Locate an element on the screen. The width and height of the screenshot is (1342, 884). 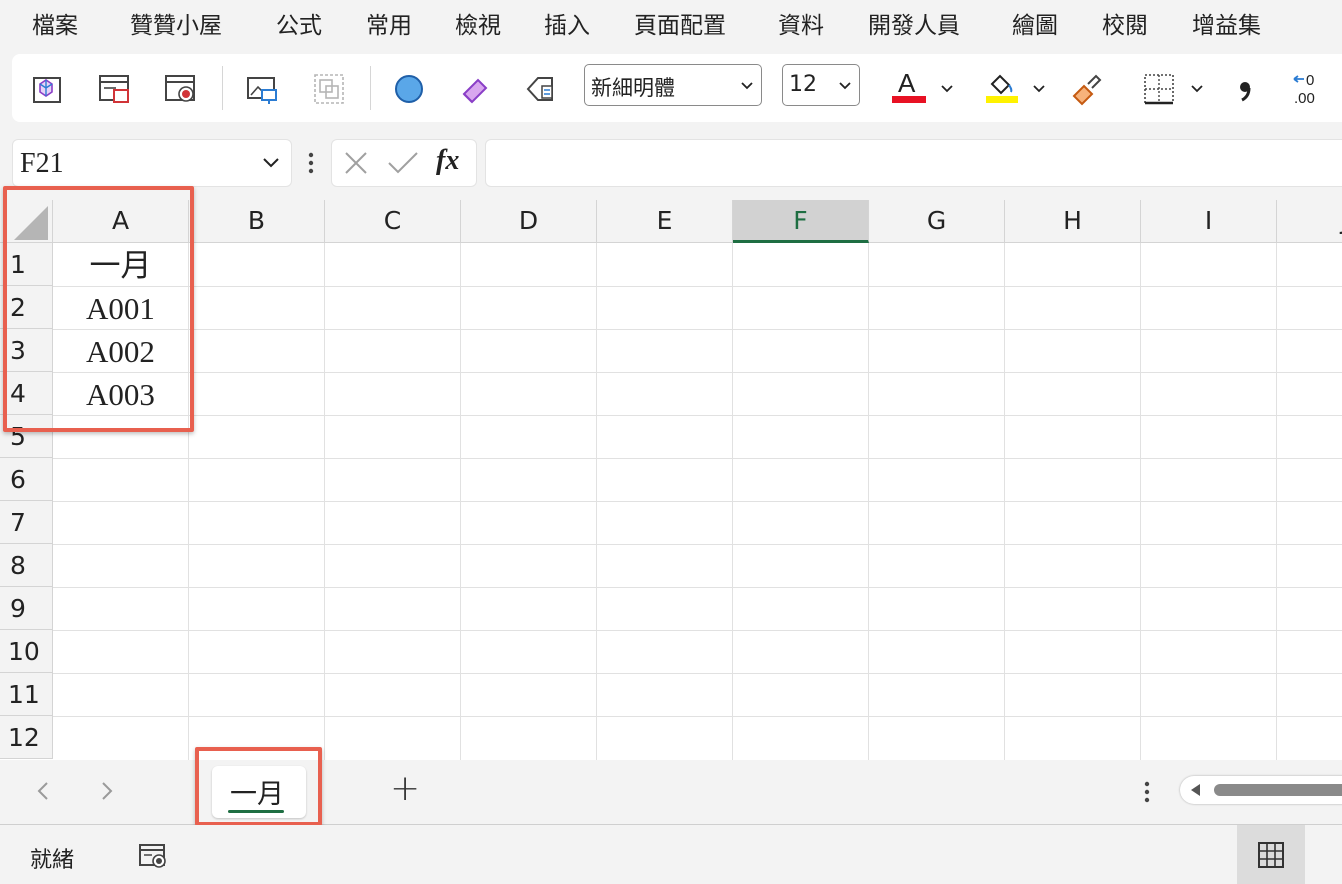
insert-function-button: fx is located at coordinates (447, 161).